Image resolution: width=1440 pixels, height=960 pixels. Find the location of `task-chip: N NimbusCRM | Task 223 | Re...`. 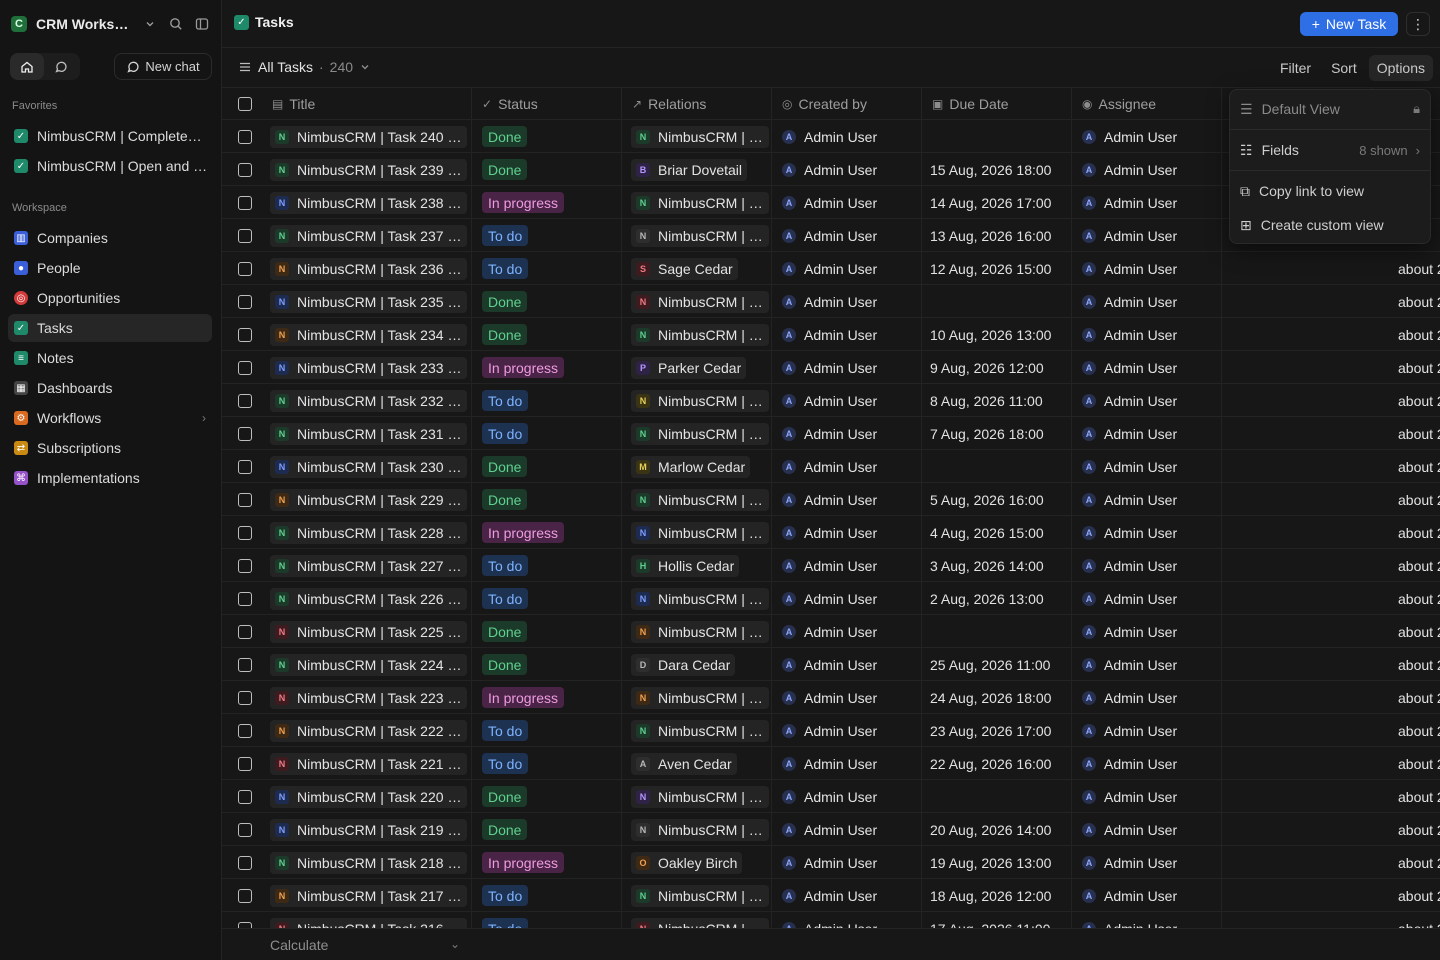

task-chip: N NimbusCRM | Task 223 | Re... is located at coordinates (368, 697).